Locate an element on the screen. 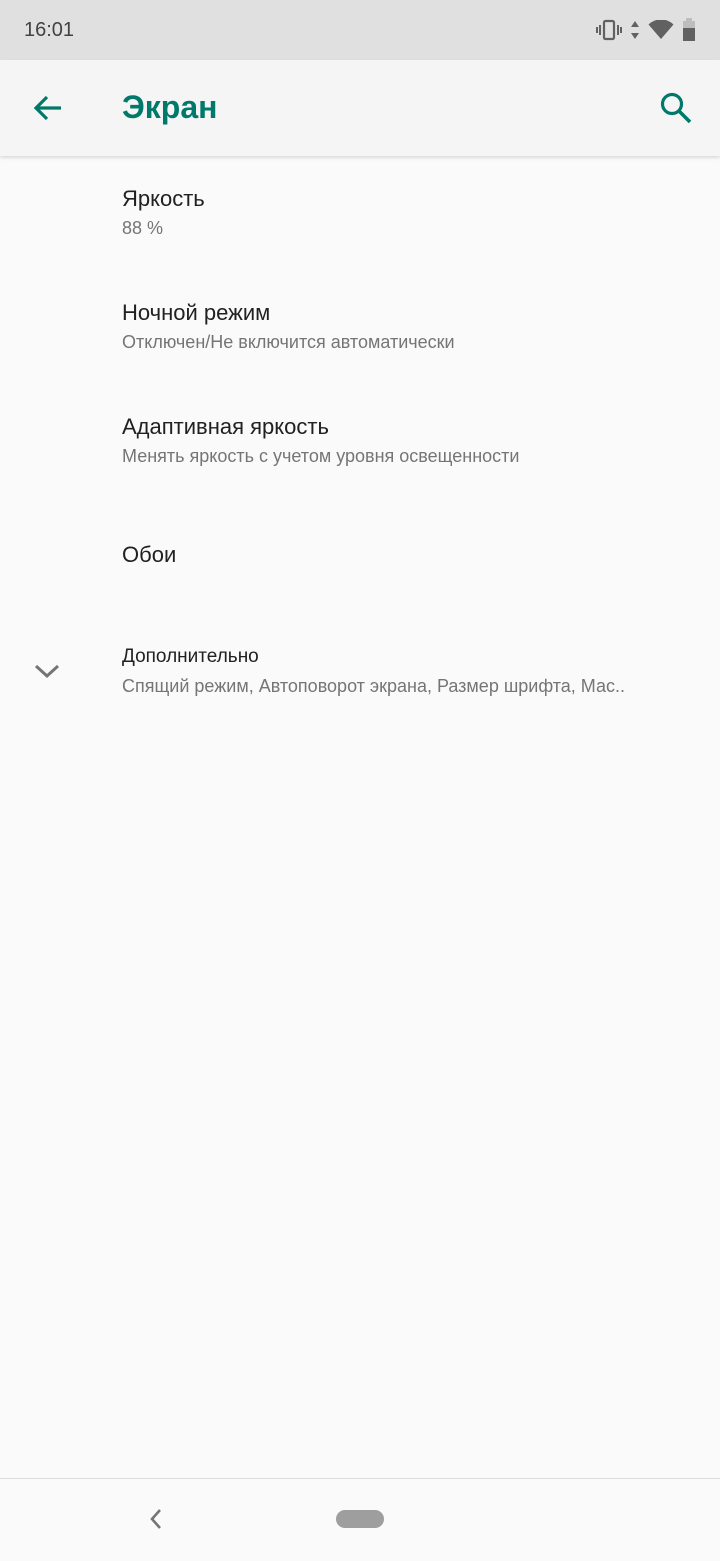  setting-title: Адаптивная яркость is located at coordinates (225, 426).